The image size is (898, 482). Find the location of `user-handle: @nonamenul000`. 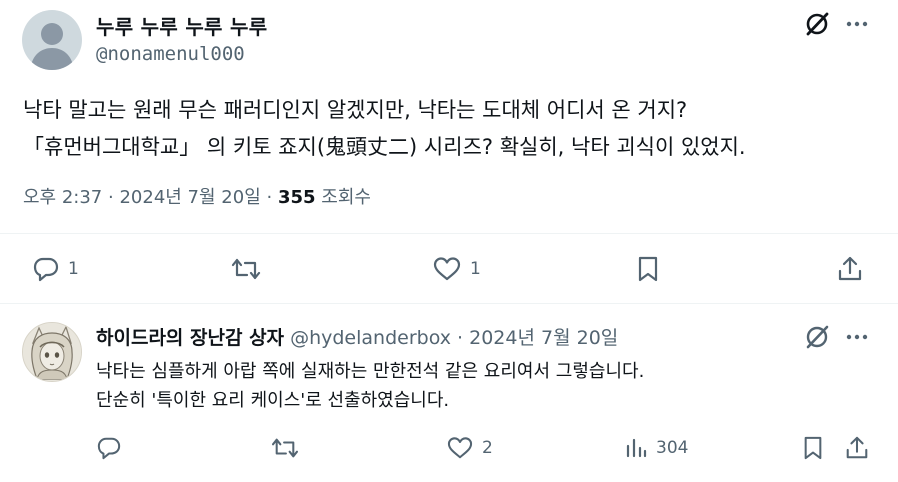

user-handle: @nonamenul000 is located at coordinates (170, 54).